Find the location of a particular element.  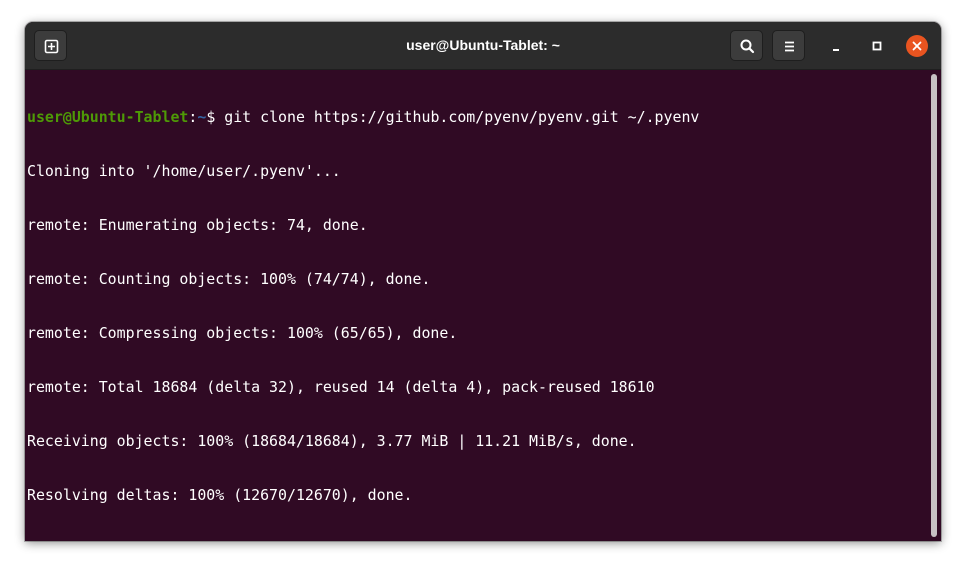

close-icon is located at coordinates (917, 46).